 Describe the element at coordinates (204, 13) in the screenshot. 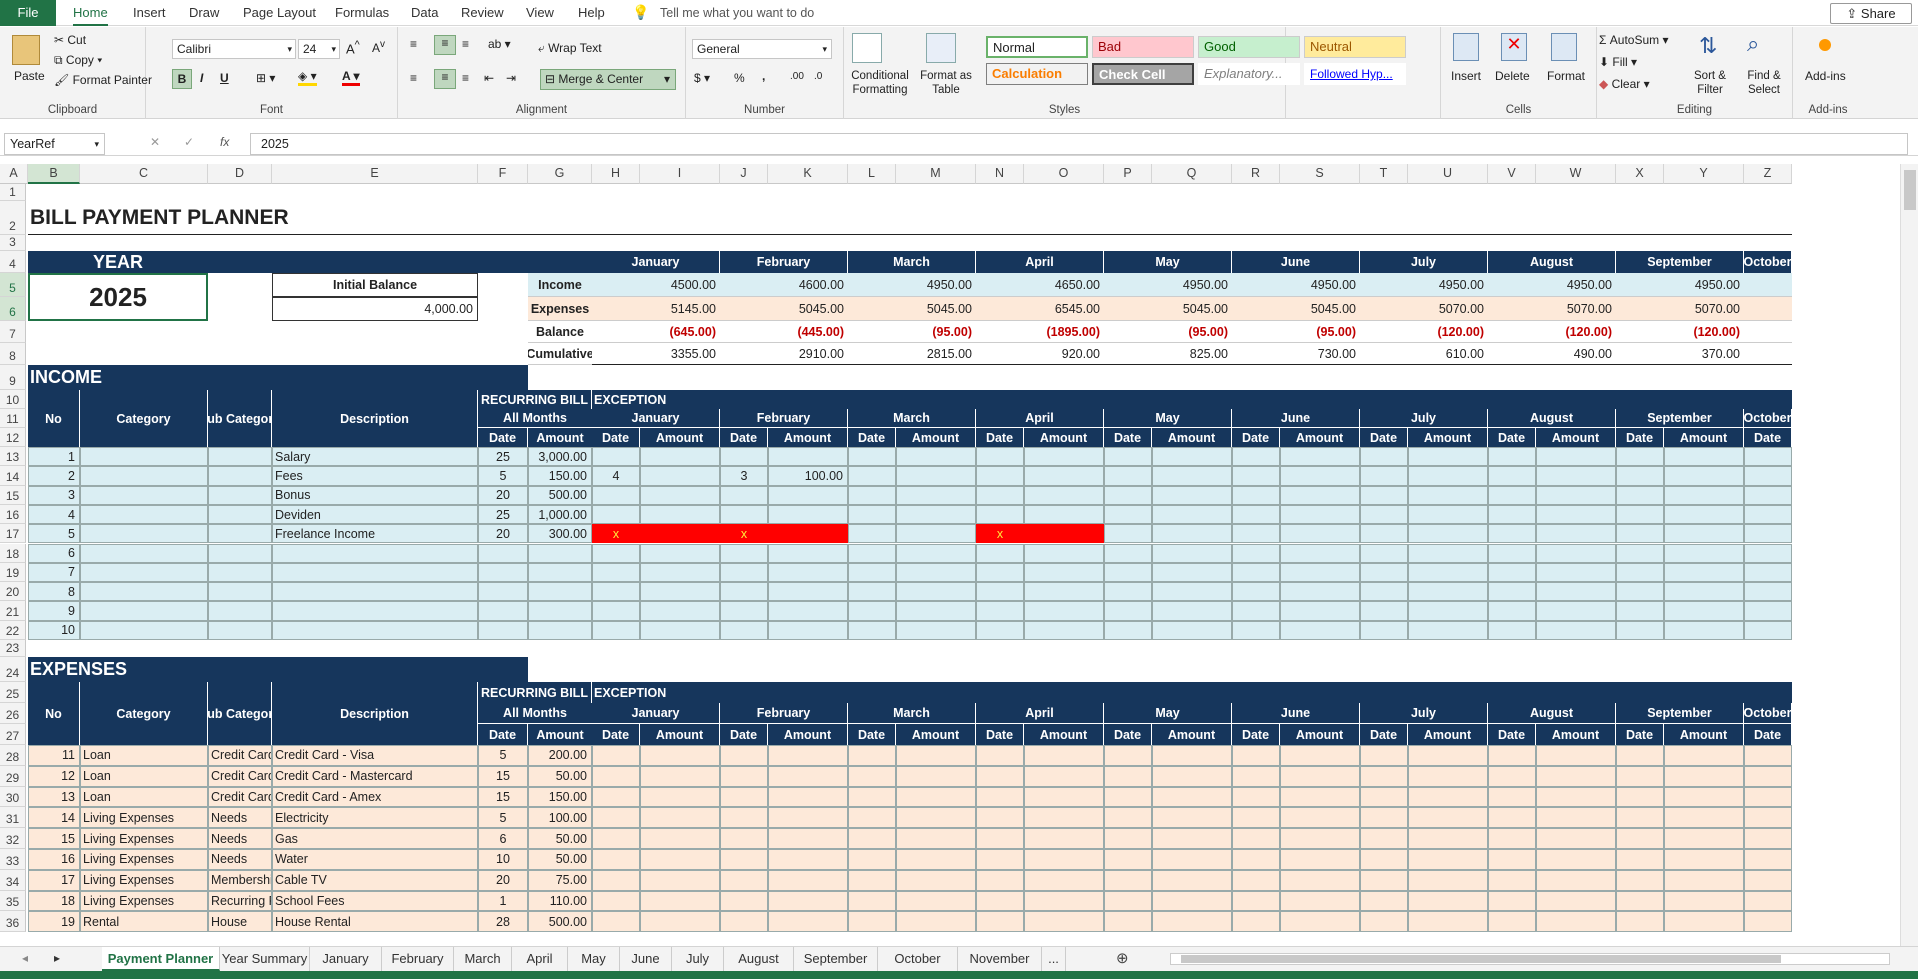

I see `tab-draw: Draw` at that location.